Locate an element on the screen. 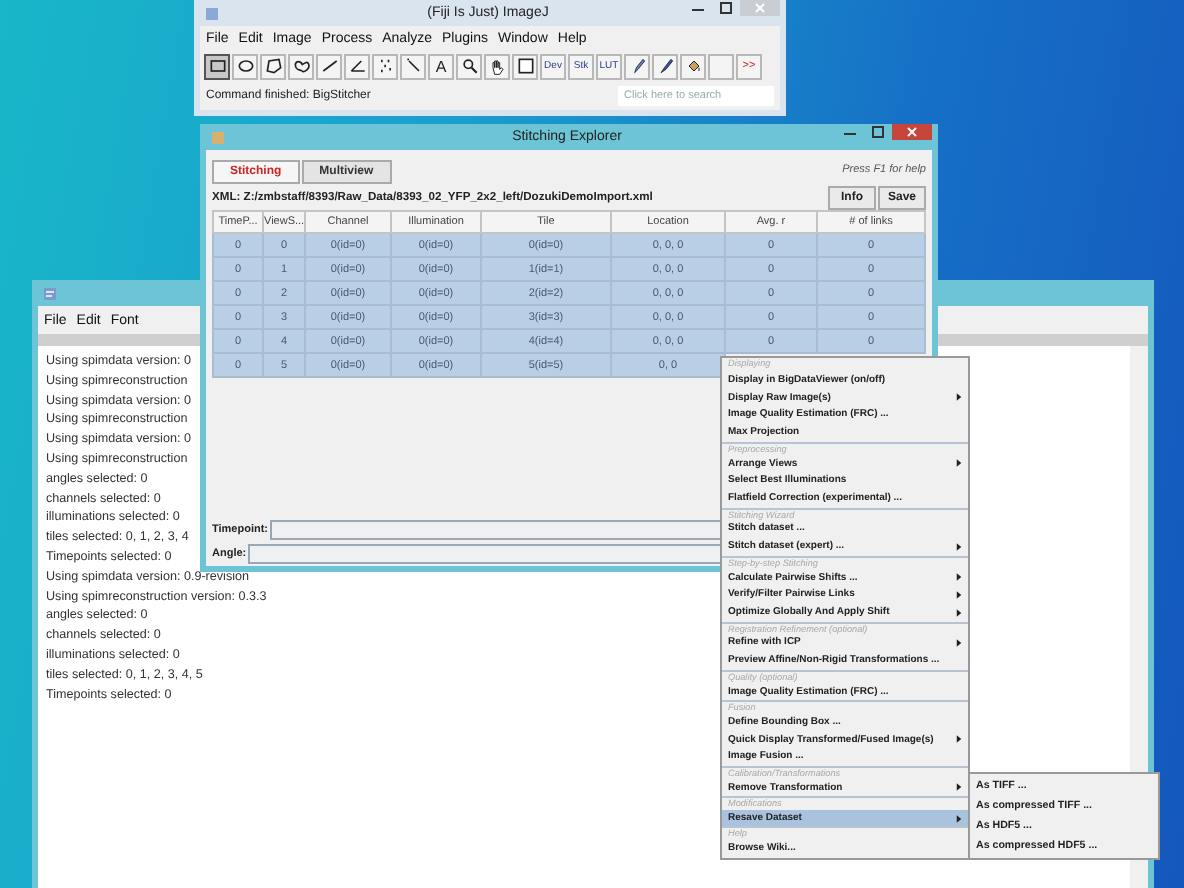 Image resolution: width=1184 pixels, height=888 pixels. brush-icon is located at coordinates (665, 66).